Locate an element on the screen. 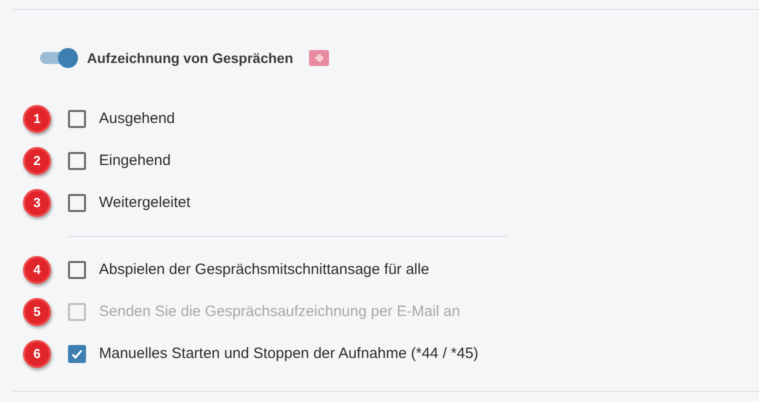 Image resolution: width=759 pixels, height=402 pixels. number-marker: 2 is located at coordinates (37, 161).